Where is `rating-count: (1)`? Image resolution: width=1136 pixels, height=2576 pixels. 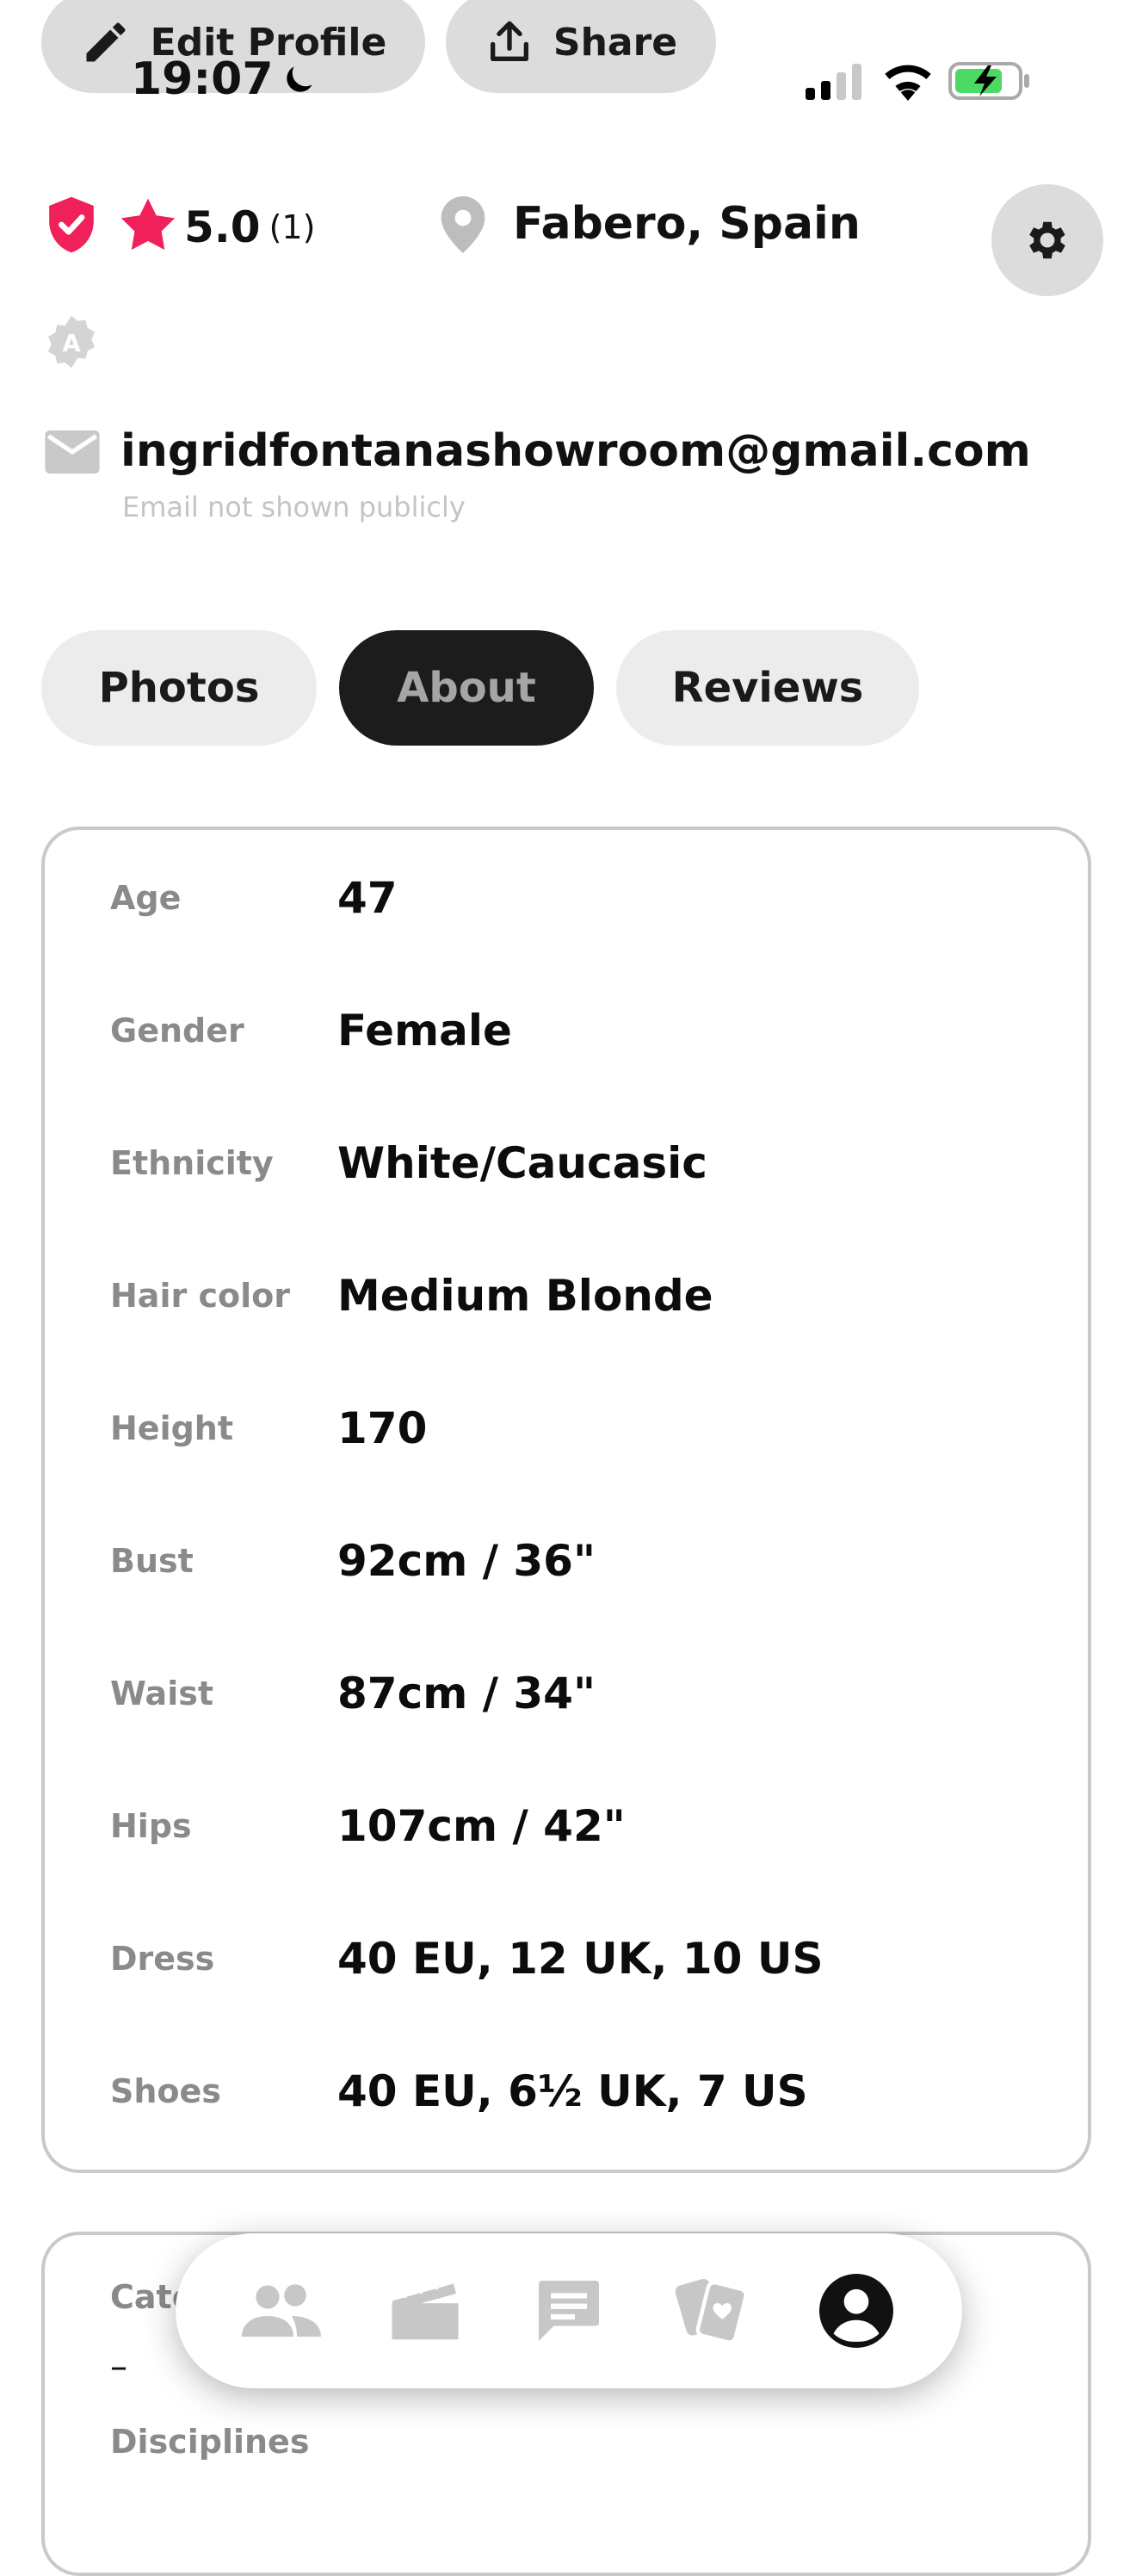 rating-count: (1) is located at coordinates (292, 227).